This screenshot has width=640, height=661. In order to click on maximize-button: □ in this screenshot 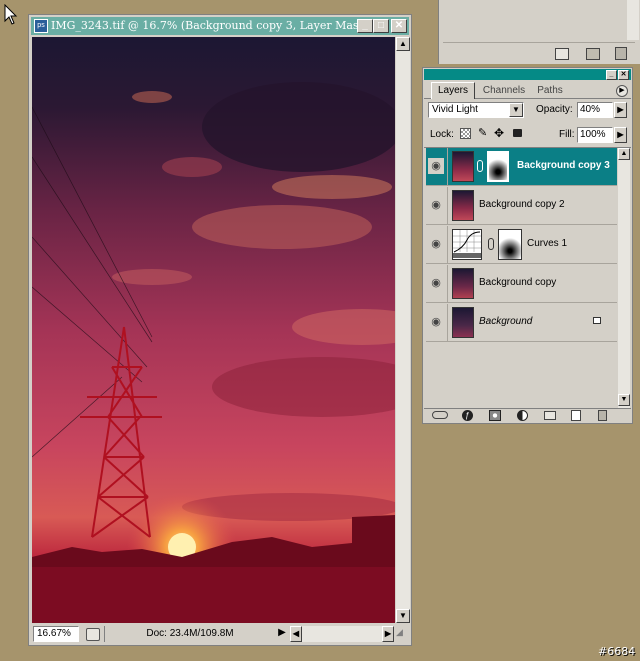, I will do `click(381, 26)`.